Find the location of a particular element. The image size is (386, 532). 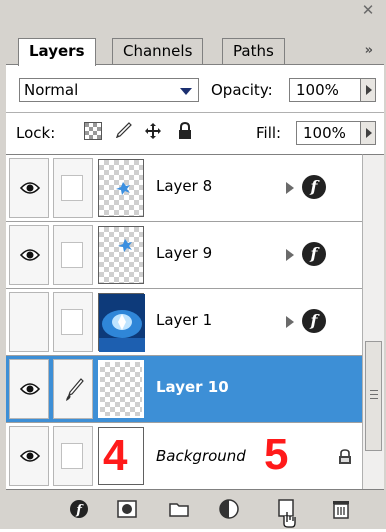

layer-row-layer-9: Layer 9 f is located at coordinates (184, 255).